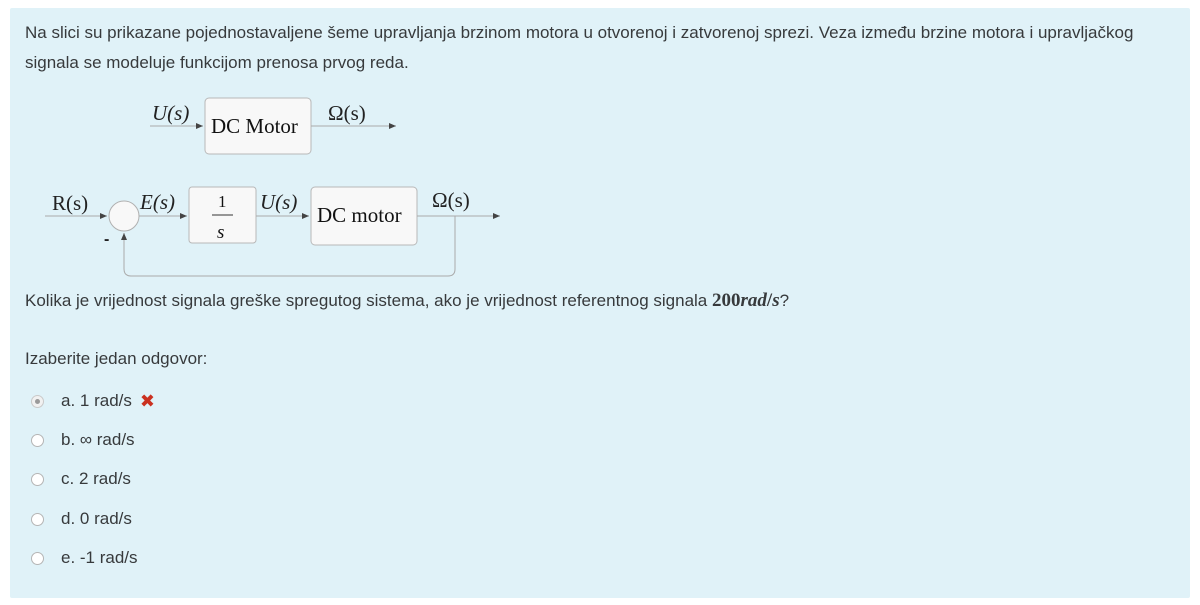  Describe the element at coordinates (181, 401) in the screenshot. I see `answer-option-a: a. 1 rad/s ✖` at that location.